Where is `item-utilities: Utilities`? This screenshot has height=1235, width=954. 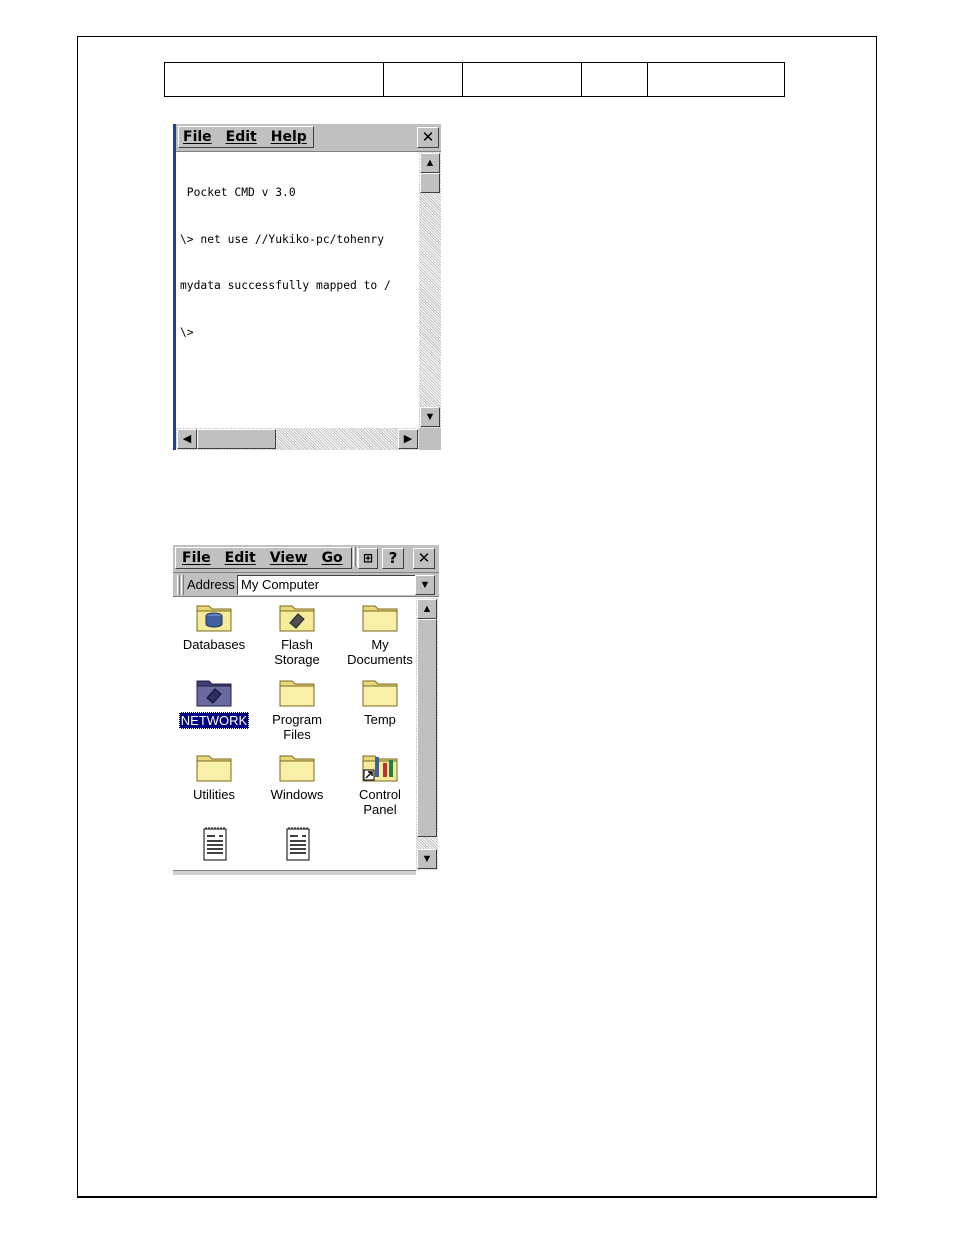
item-utilities: Utilities is located at coordinates (214, 776).